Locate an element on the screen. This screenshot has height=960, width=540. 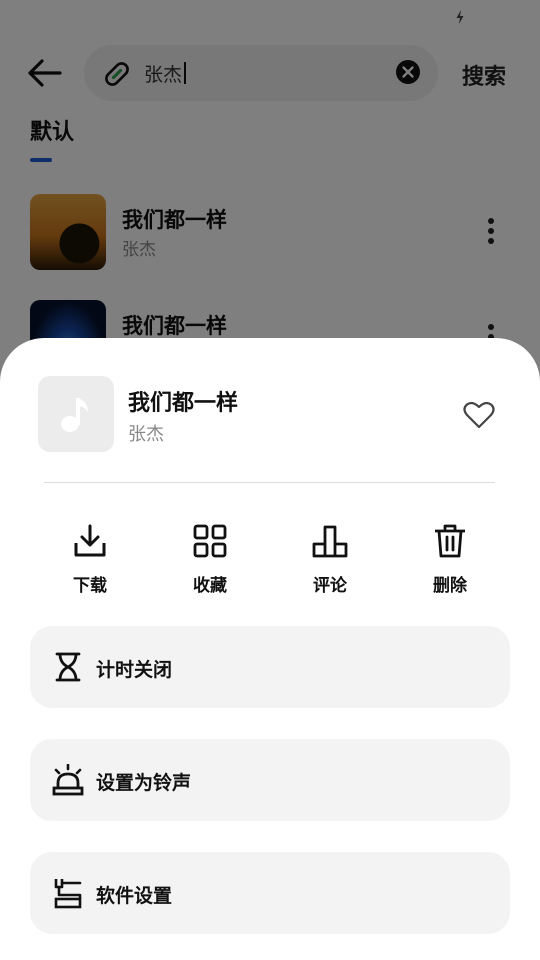
trash-icon is located at coordinates (450, 541).